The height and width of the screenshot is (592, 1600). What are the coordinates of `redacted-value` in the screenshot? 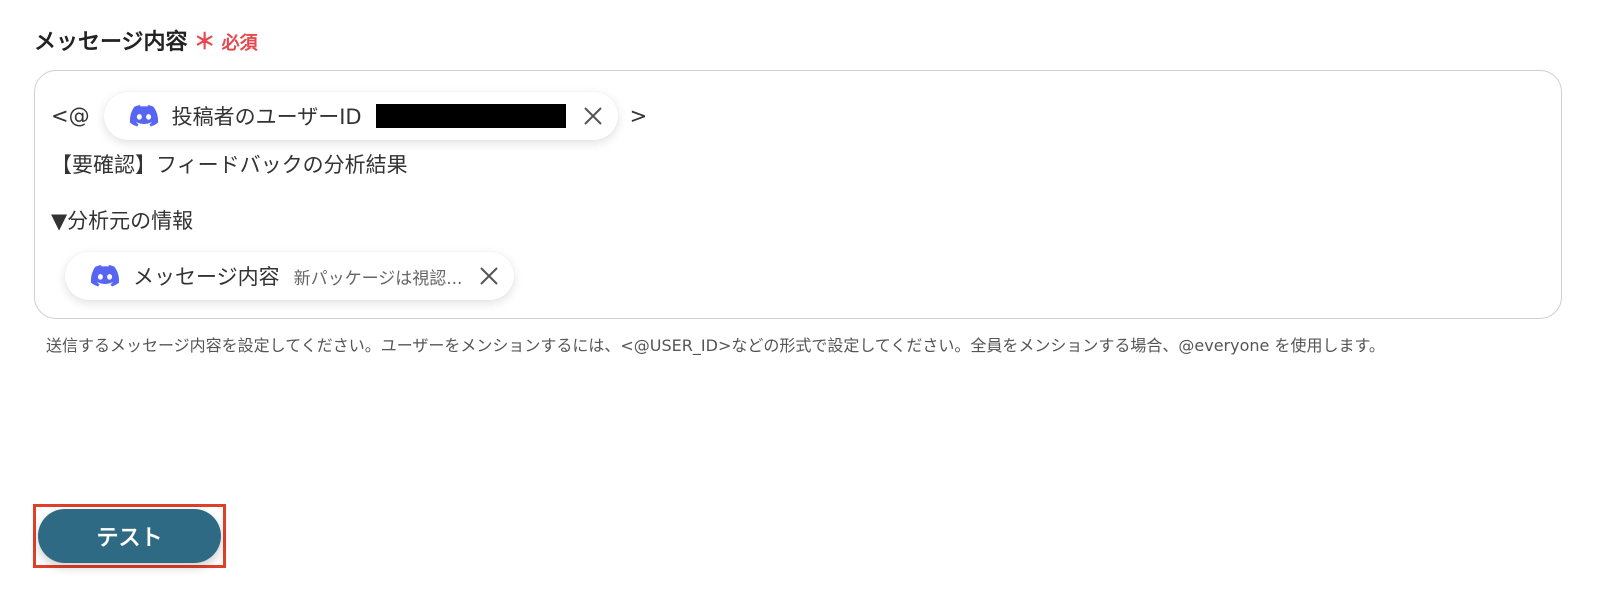 It's located at (470, 116).